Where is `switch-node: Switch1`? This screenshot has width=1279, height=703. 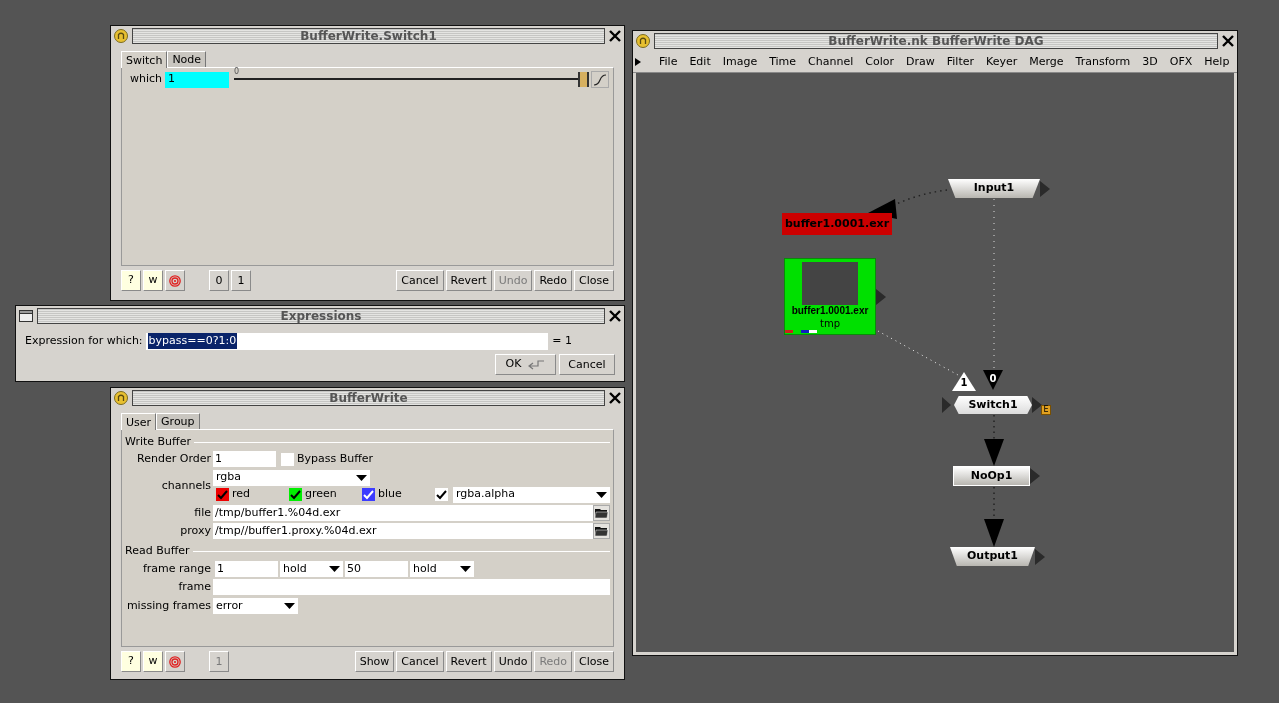
switch-node: Switch1 is located at coordinates (993, 405).